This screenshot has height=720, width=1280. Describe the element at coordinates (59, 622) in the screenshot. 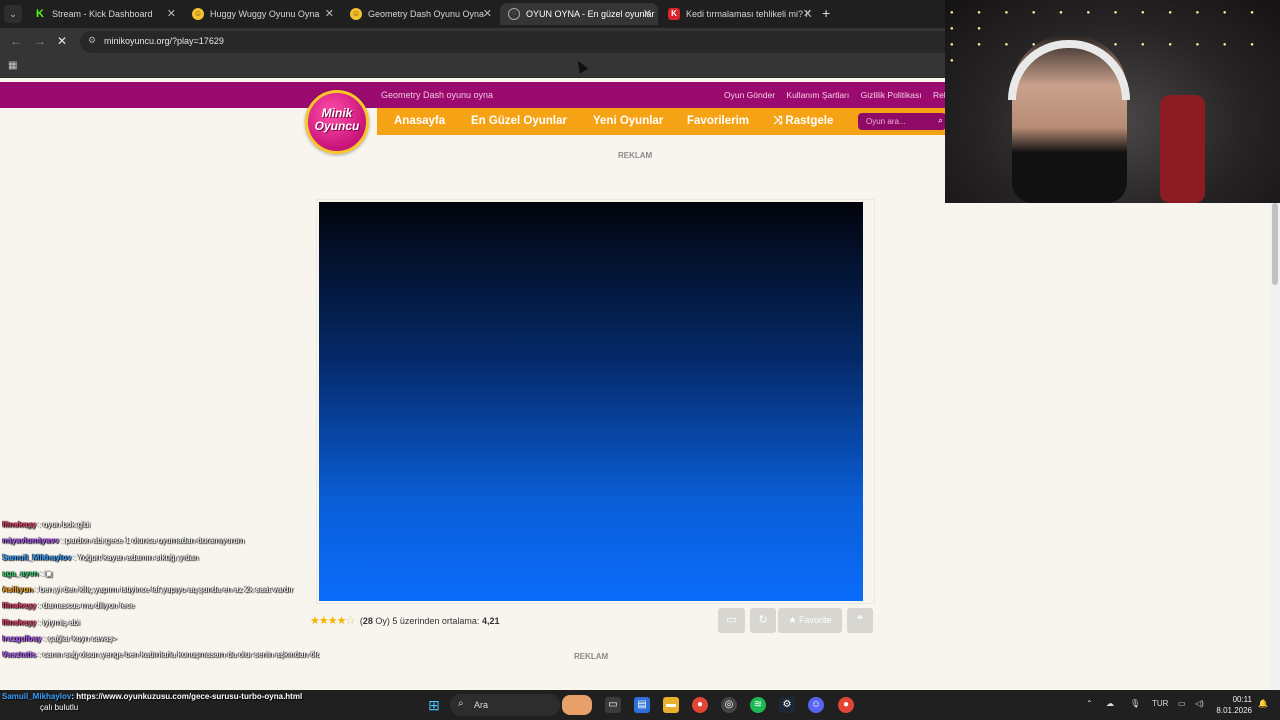

I see `chat-text: : iyiymiş abi` at that location.